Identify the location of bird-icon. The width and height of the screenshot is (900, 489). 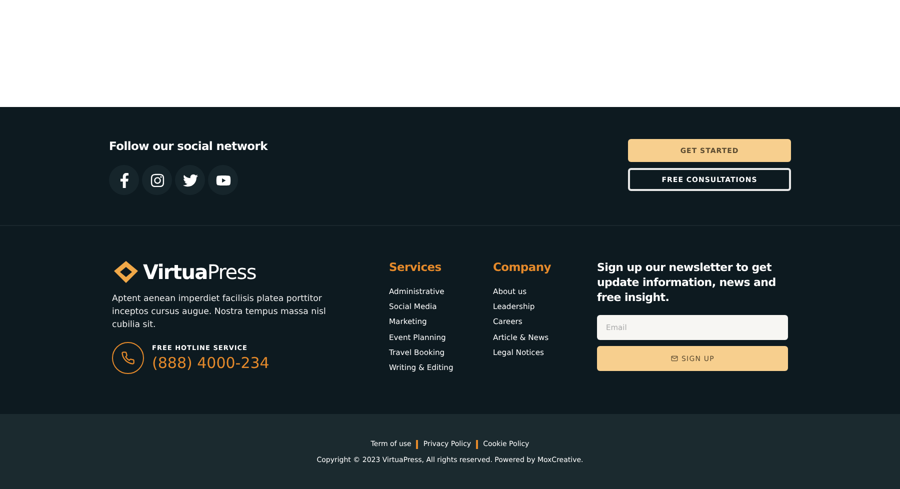
(190, 180).